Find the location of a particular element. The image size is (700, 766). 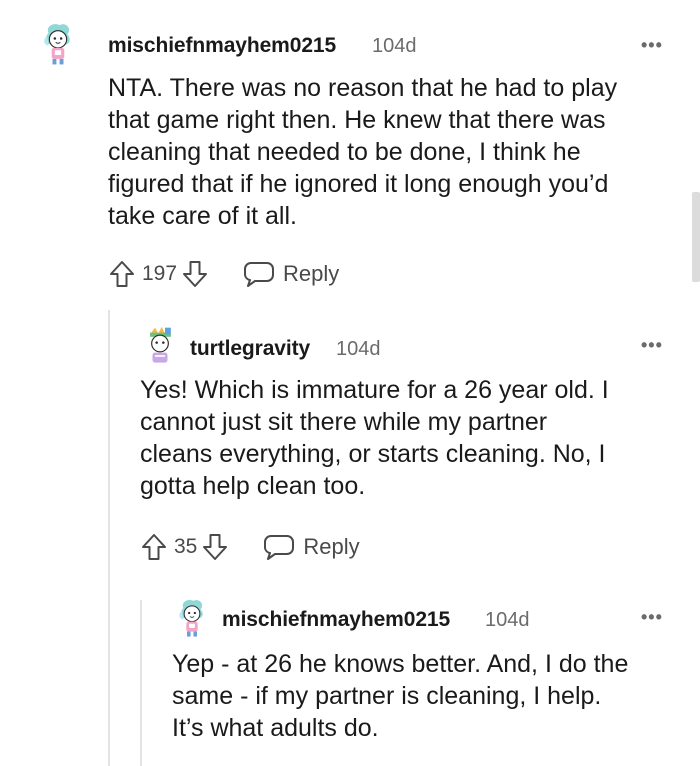

more-options-icon: ••• is located at coordinates (652, 617).